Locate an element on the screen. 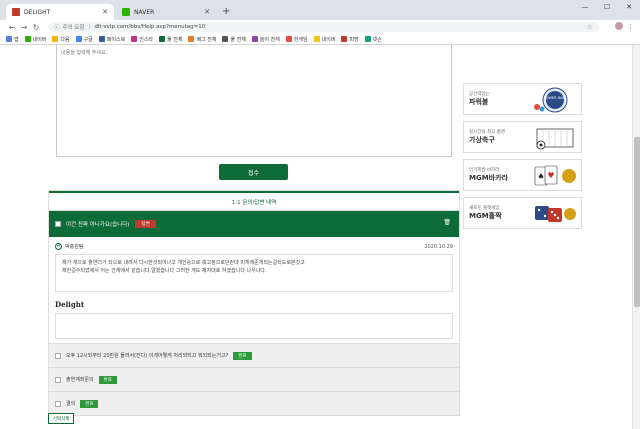  tab-naver: NAVER ✕ is located at coordinates (166, 12).